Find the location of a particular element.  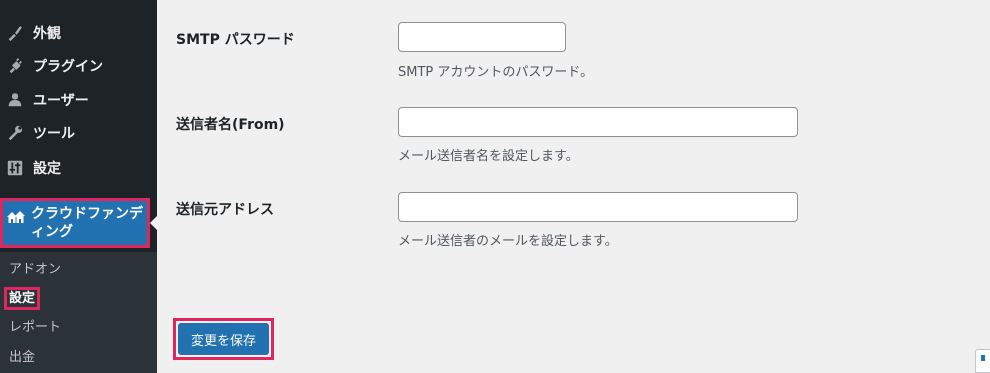

sender-address-input is located at coordinates (598, 207).